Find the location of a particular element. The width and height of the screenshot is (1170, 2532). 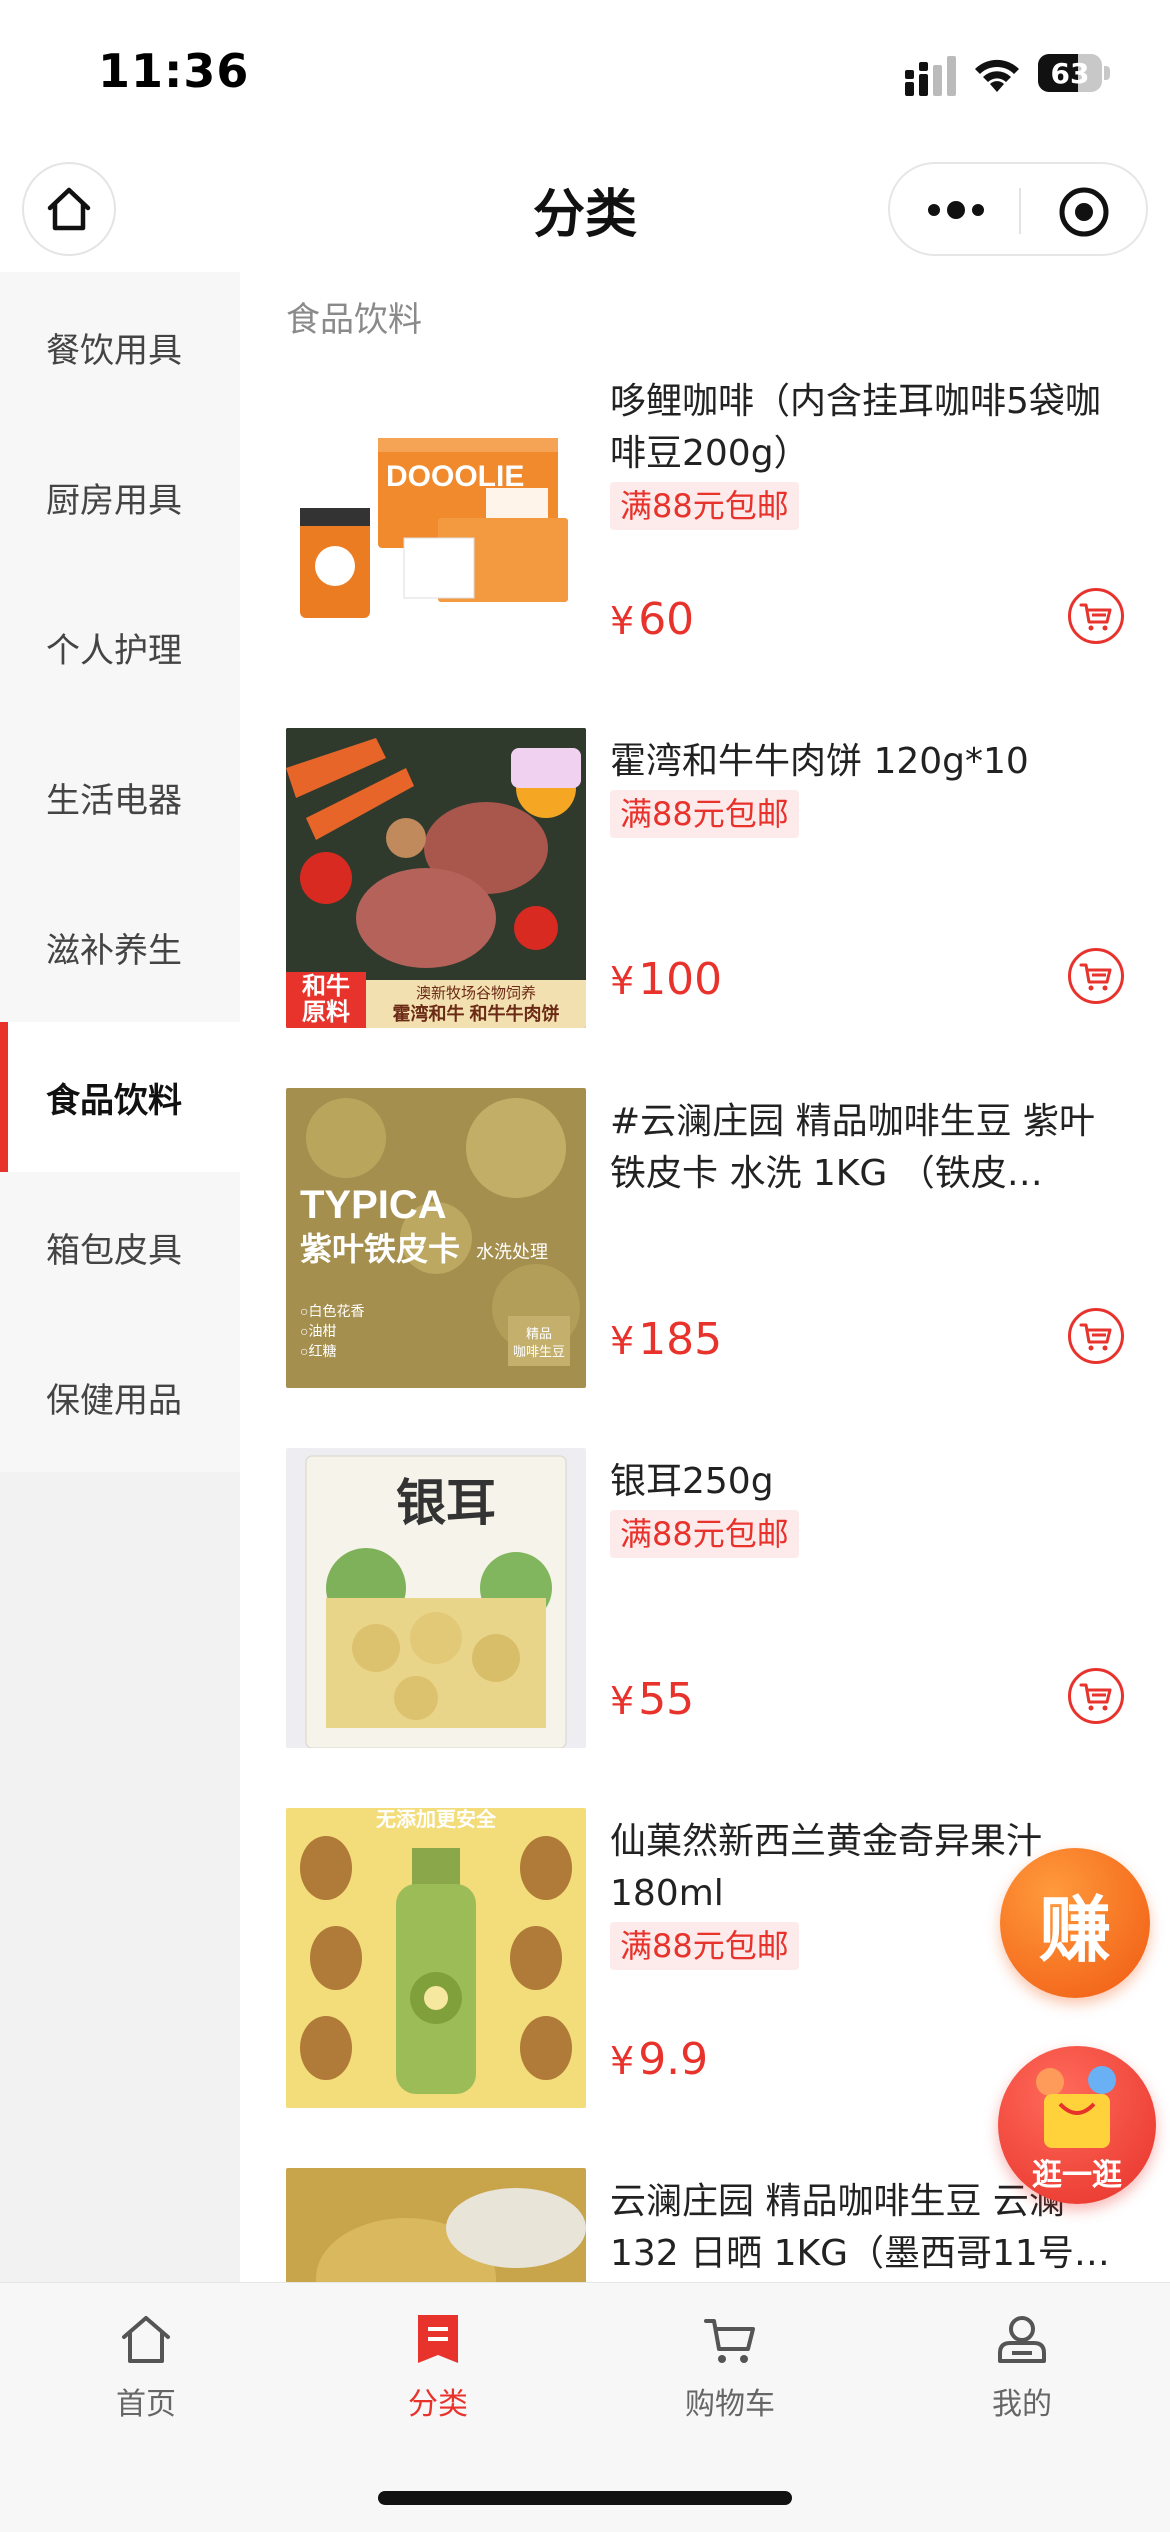

sidebar-item-tableware: 餐饮用具 is located at coordinates (120, 347).